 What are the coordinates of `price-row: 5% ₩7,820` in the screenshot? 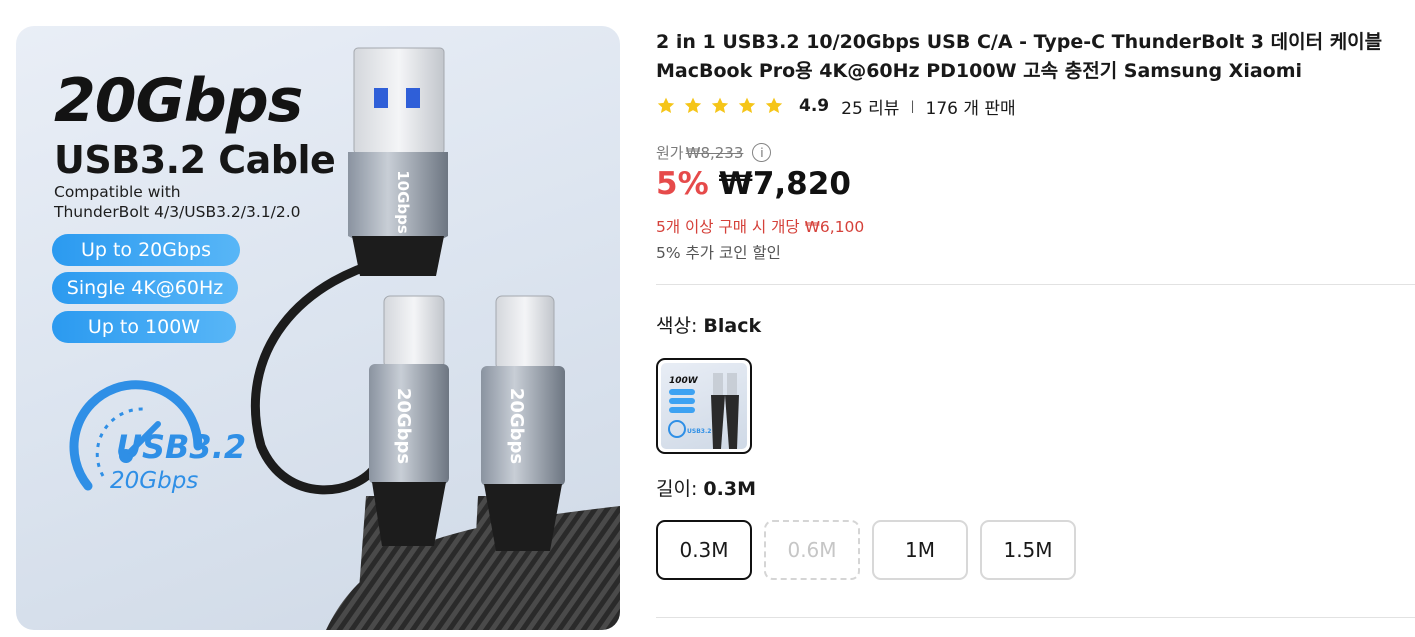 It's located at (753, 184).